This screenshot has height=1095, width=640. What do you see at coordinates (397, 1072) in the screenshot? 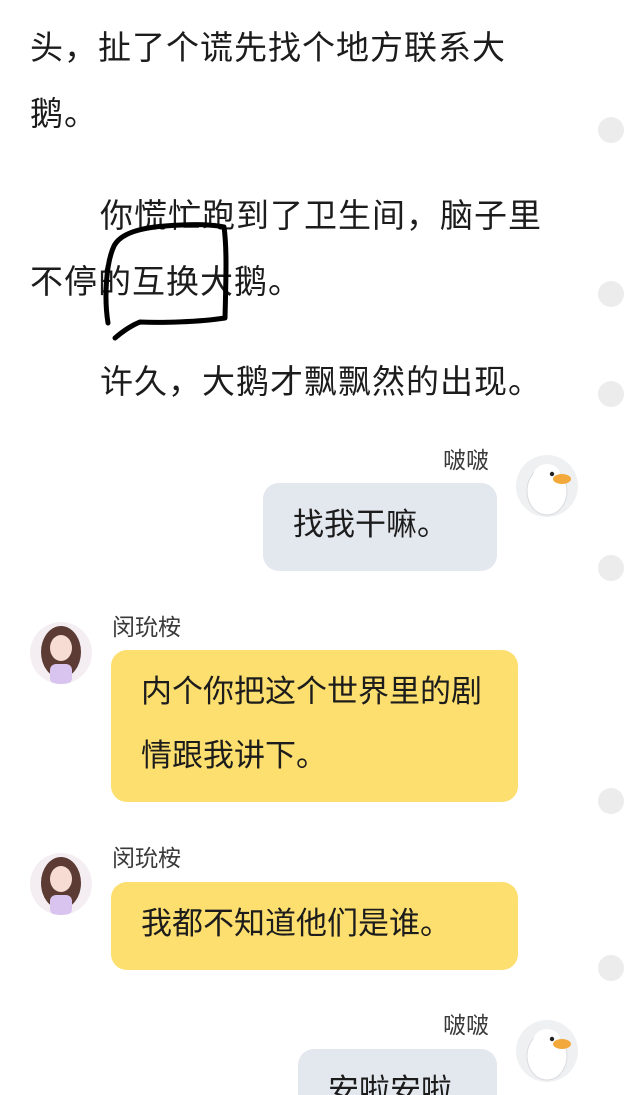
I see `message-bubble: 安啦安啦` at bounding box center [397, 1072].